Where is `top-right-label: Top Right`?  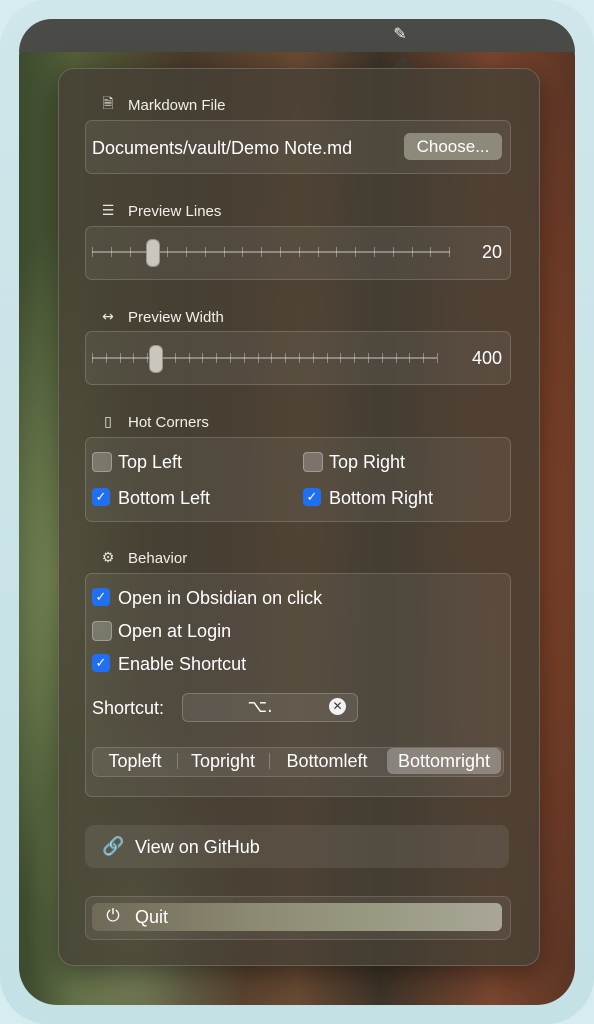 top-right-label: Top Right is located at coordinates (367, 462).